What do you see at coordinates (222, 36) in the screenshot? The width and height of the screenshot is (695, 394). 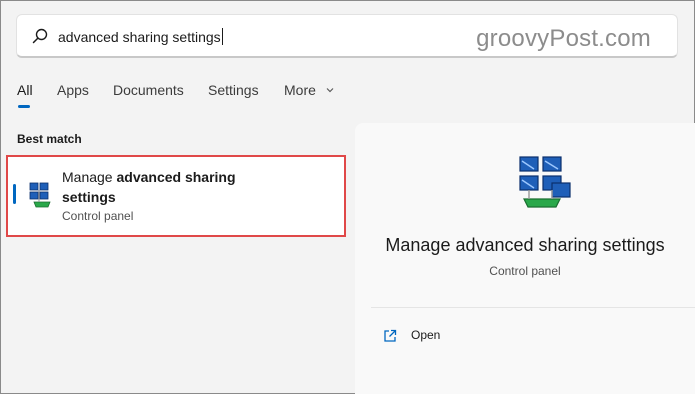 I see `text-caret` at bounding box center [222, 36].